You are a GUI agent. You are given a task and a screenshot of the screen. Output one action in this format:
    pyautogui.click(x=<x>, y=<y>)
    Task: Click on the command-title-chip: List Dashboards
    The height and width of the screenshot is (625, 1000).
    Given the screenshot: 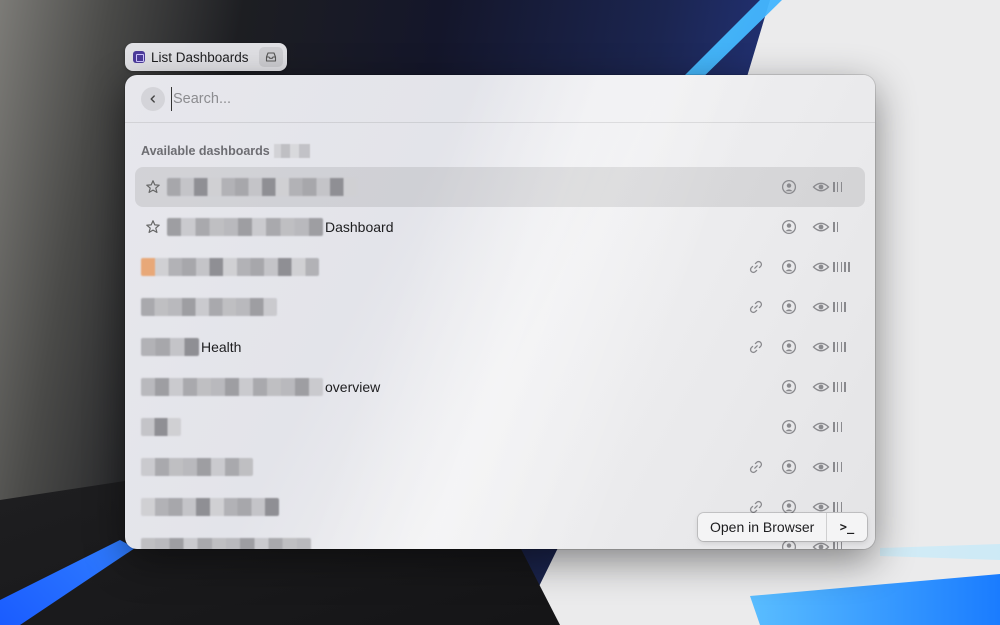 What is the action you would take?
    pyautogui.click(x=206, y=57)
    